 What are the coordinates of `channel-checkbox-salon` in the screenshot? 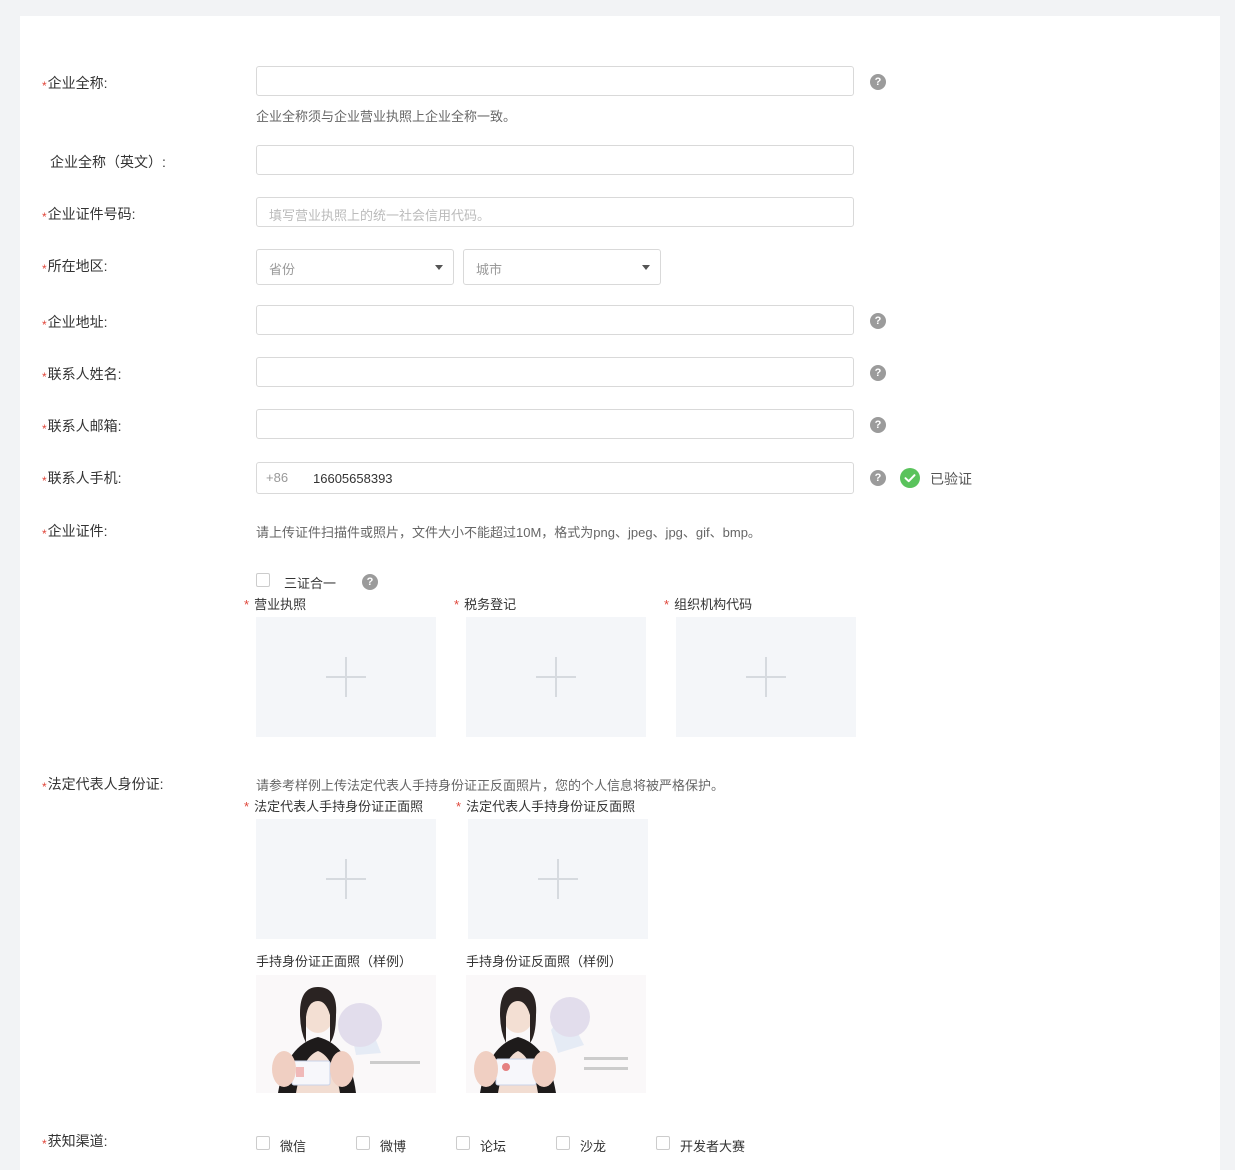 It's located at (563, 1143).